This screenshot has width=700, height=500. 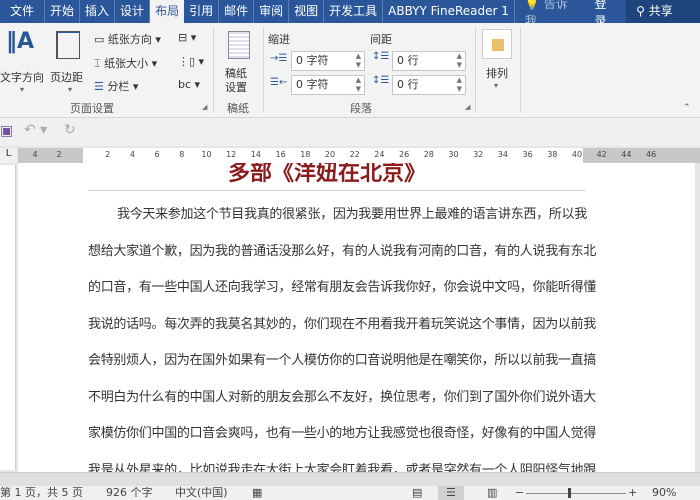 What do you see at coordinates (342, 360) in the screenshot?
I see `text-line: 会特别烦人，因为在国外如果有一个人模仿你的口音说明他是在嘲笑你，所以以前我一直搞` at bounding box center [342, 360].